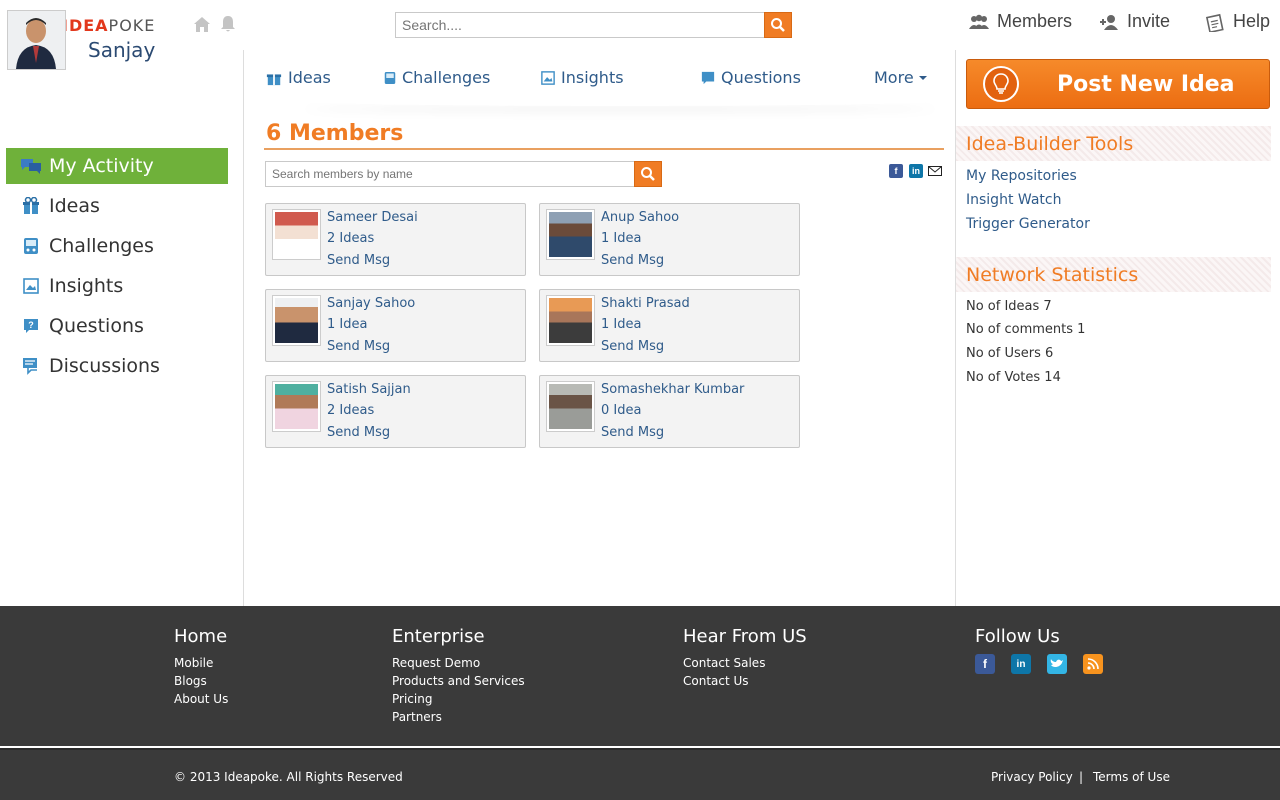 This screenshot has height=800, width=1280. Describe the element at coordinates (193, 663) in the screenshot. I see `footer-link-mobile: Mobile` at that location.